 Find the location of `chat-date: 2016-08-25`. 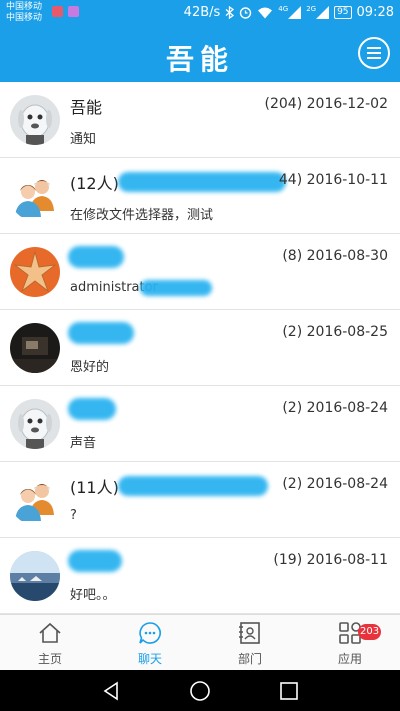

chat-date: 2016-08-25 is located at coordinates (347, 332).